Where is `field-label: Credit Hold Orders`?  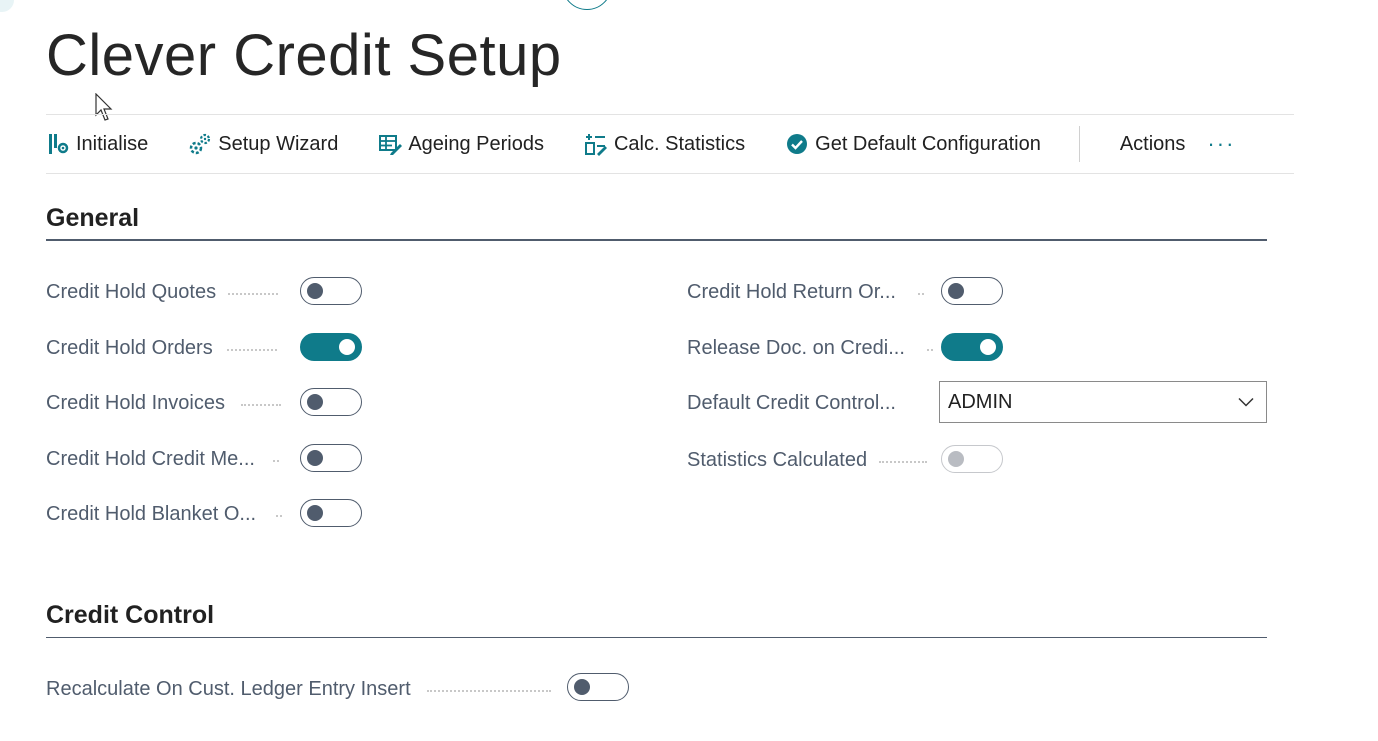
field-label: Credit Hold Orders is located at coordinates (129, 347).